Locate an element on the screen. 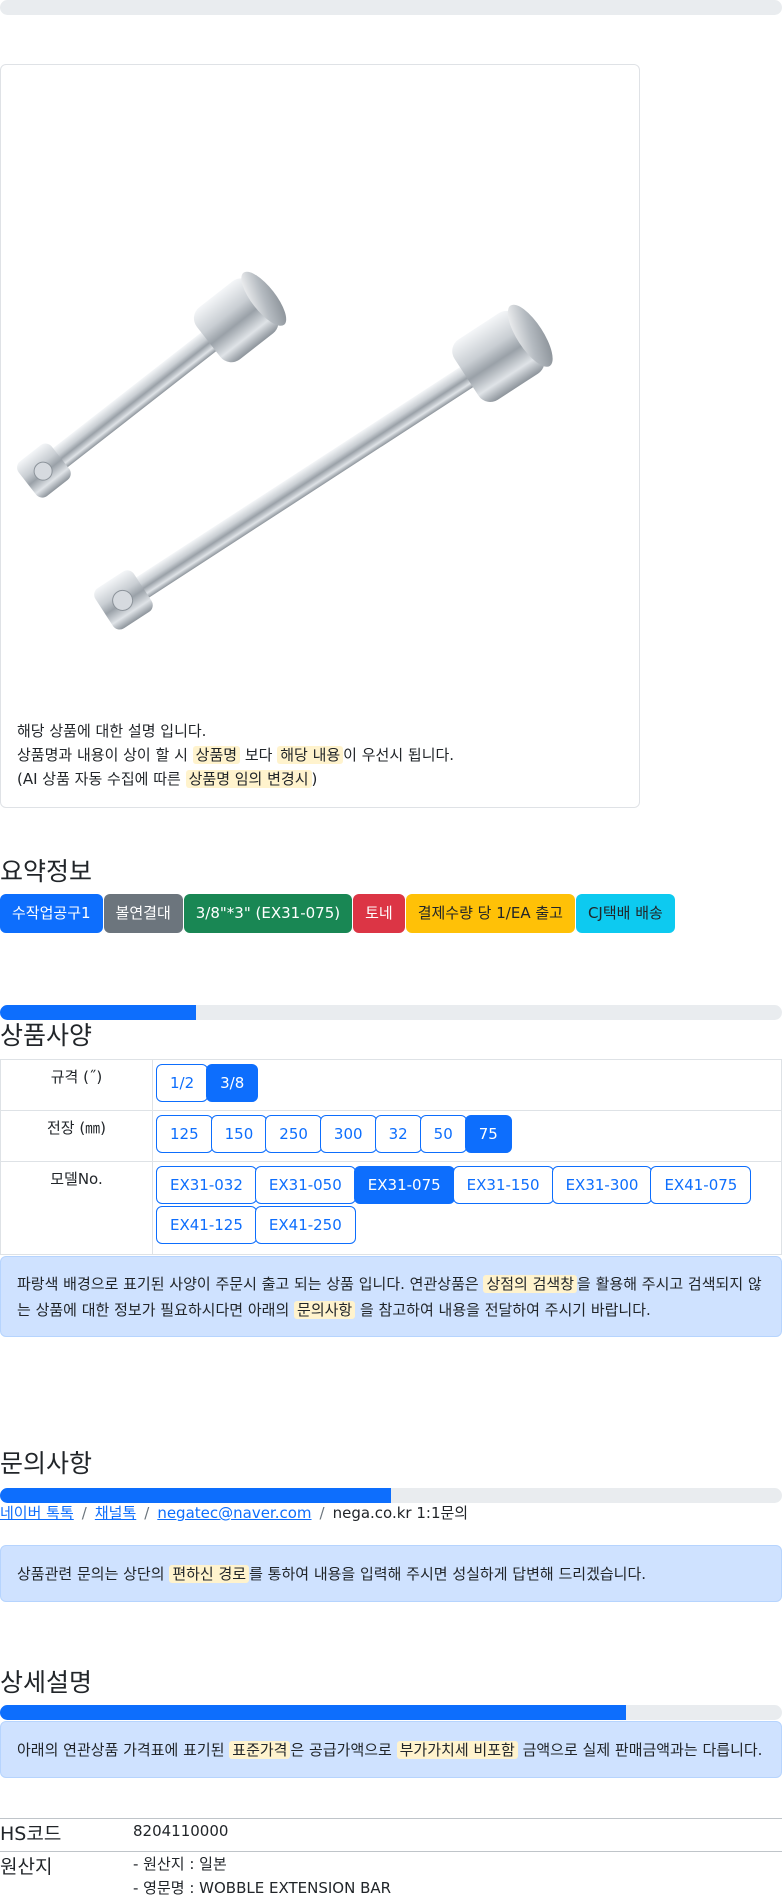 The width and height of the screenshot is (782, 1901). highlight-inquiry: 문의사항 is located at coordinates (325, 1310).